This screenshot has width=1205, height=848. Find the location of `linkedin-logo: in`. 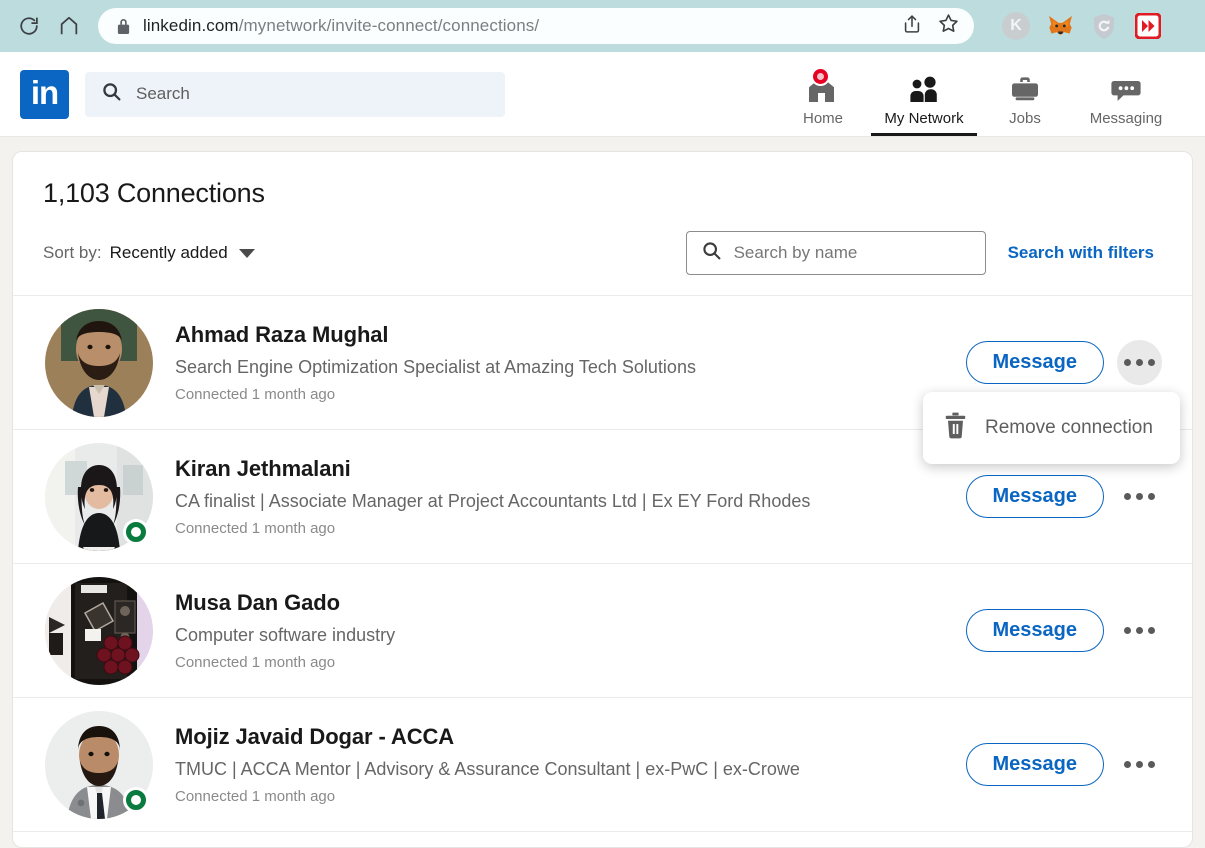

linkedin-logo: in is located at coordinates (44, 94).